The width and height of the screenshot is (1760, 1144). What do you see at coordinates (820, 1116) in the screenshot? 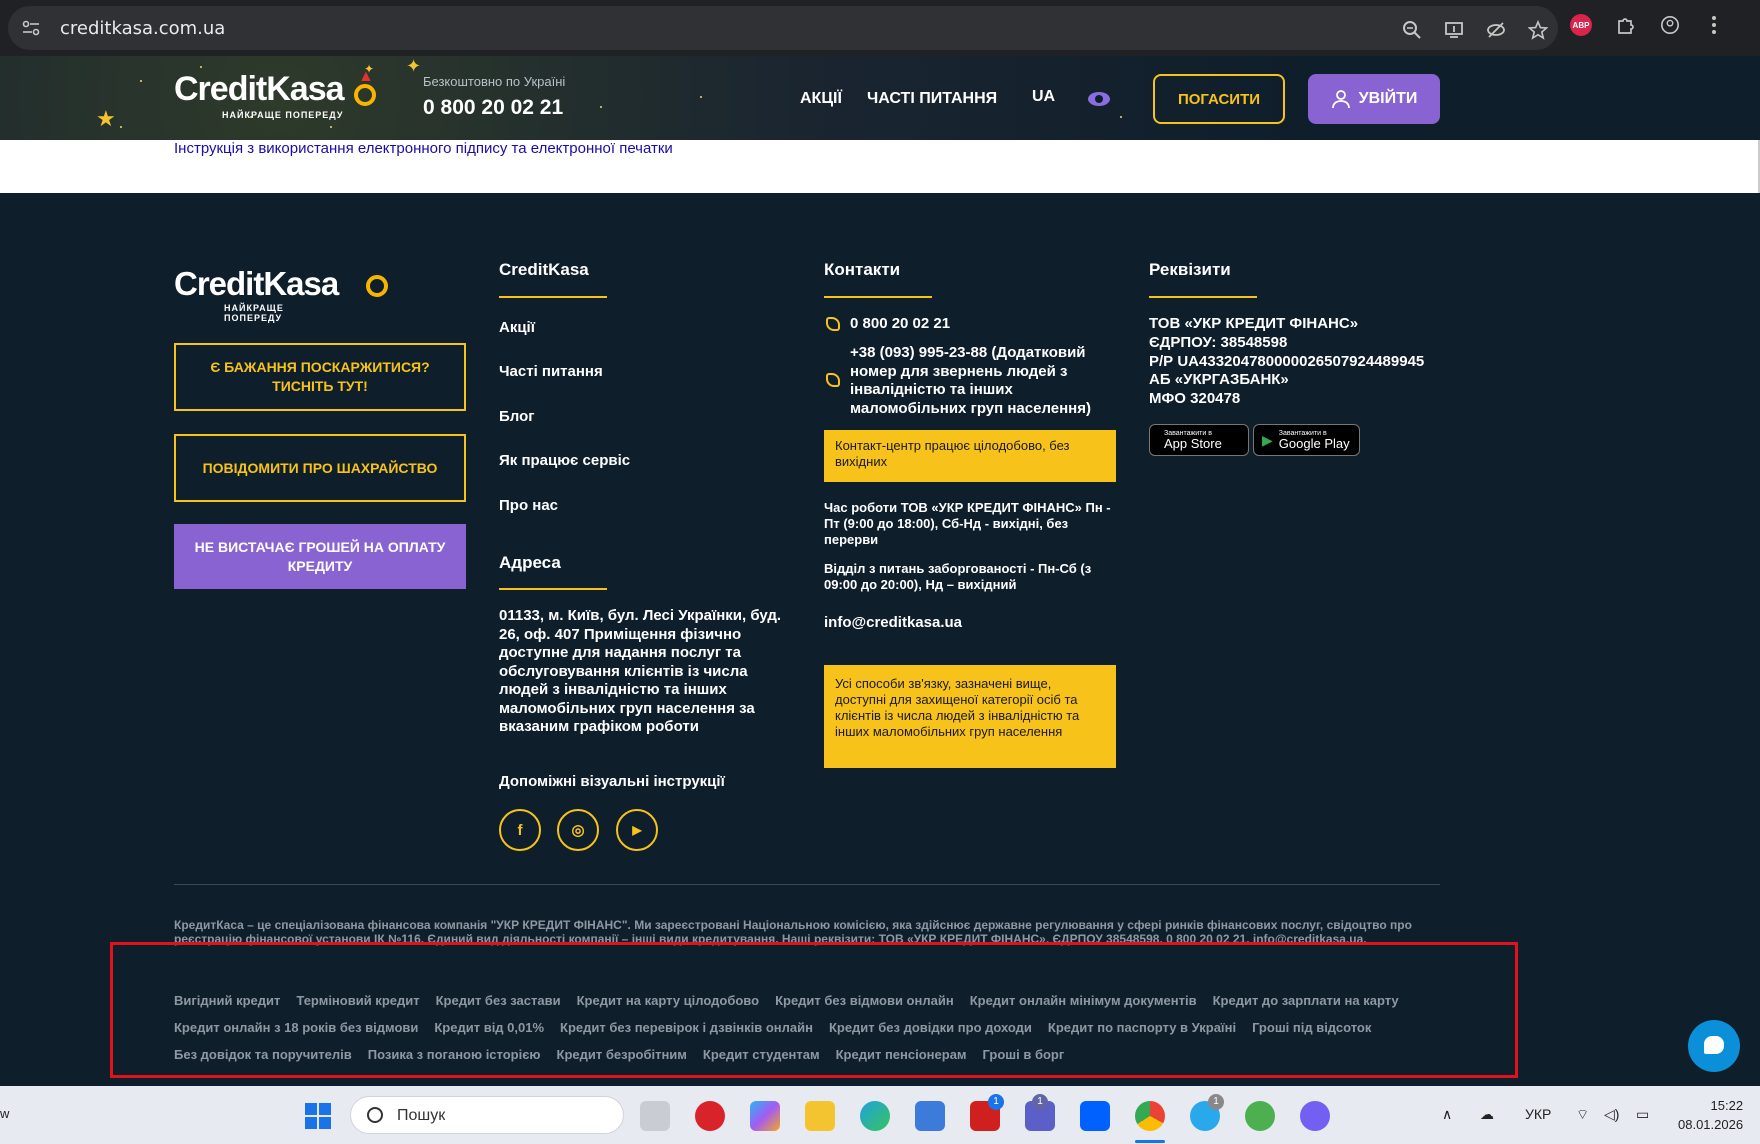
I see `file-explorer-icon` at bounding box center [820, 1116].